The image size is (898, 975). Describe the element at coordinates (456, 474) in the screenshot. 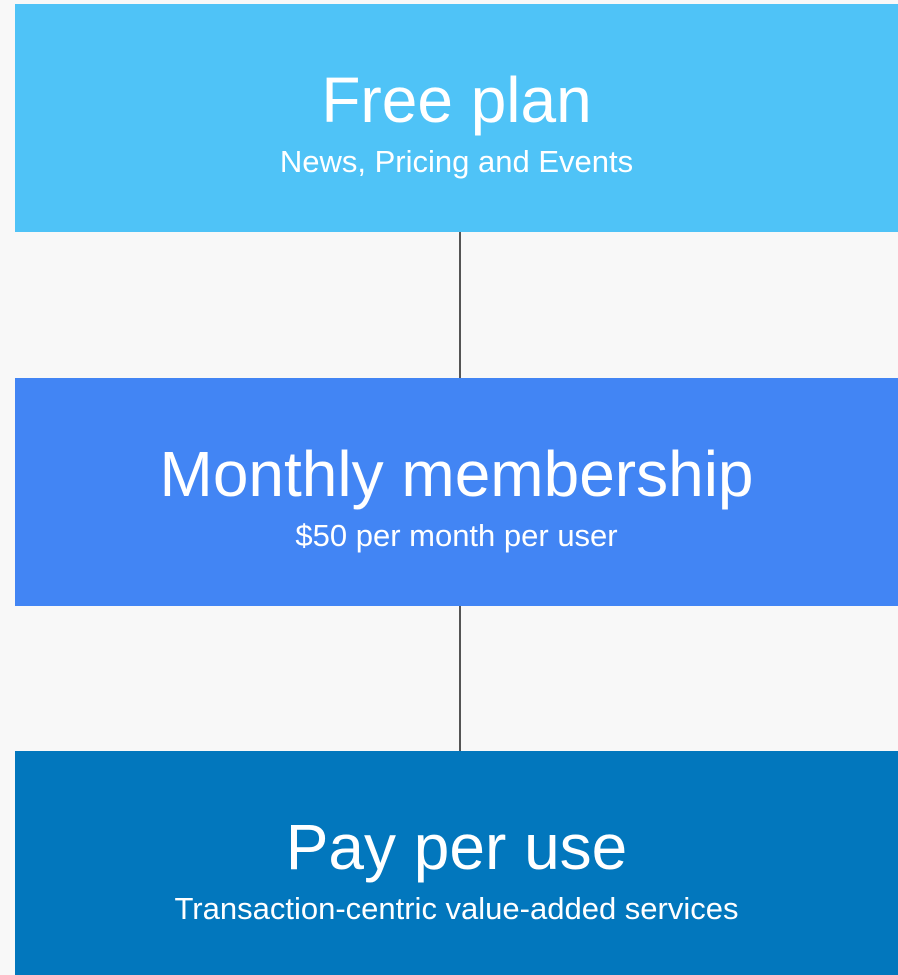

I see `plan-title: Monthly membership` at that location.